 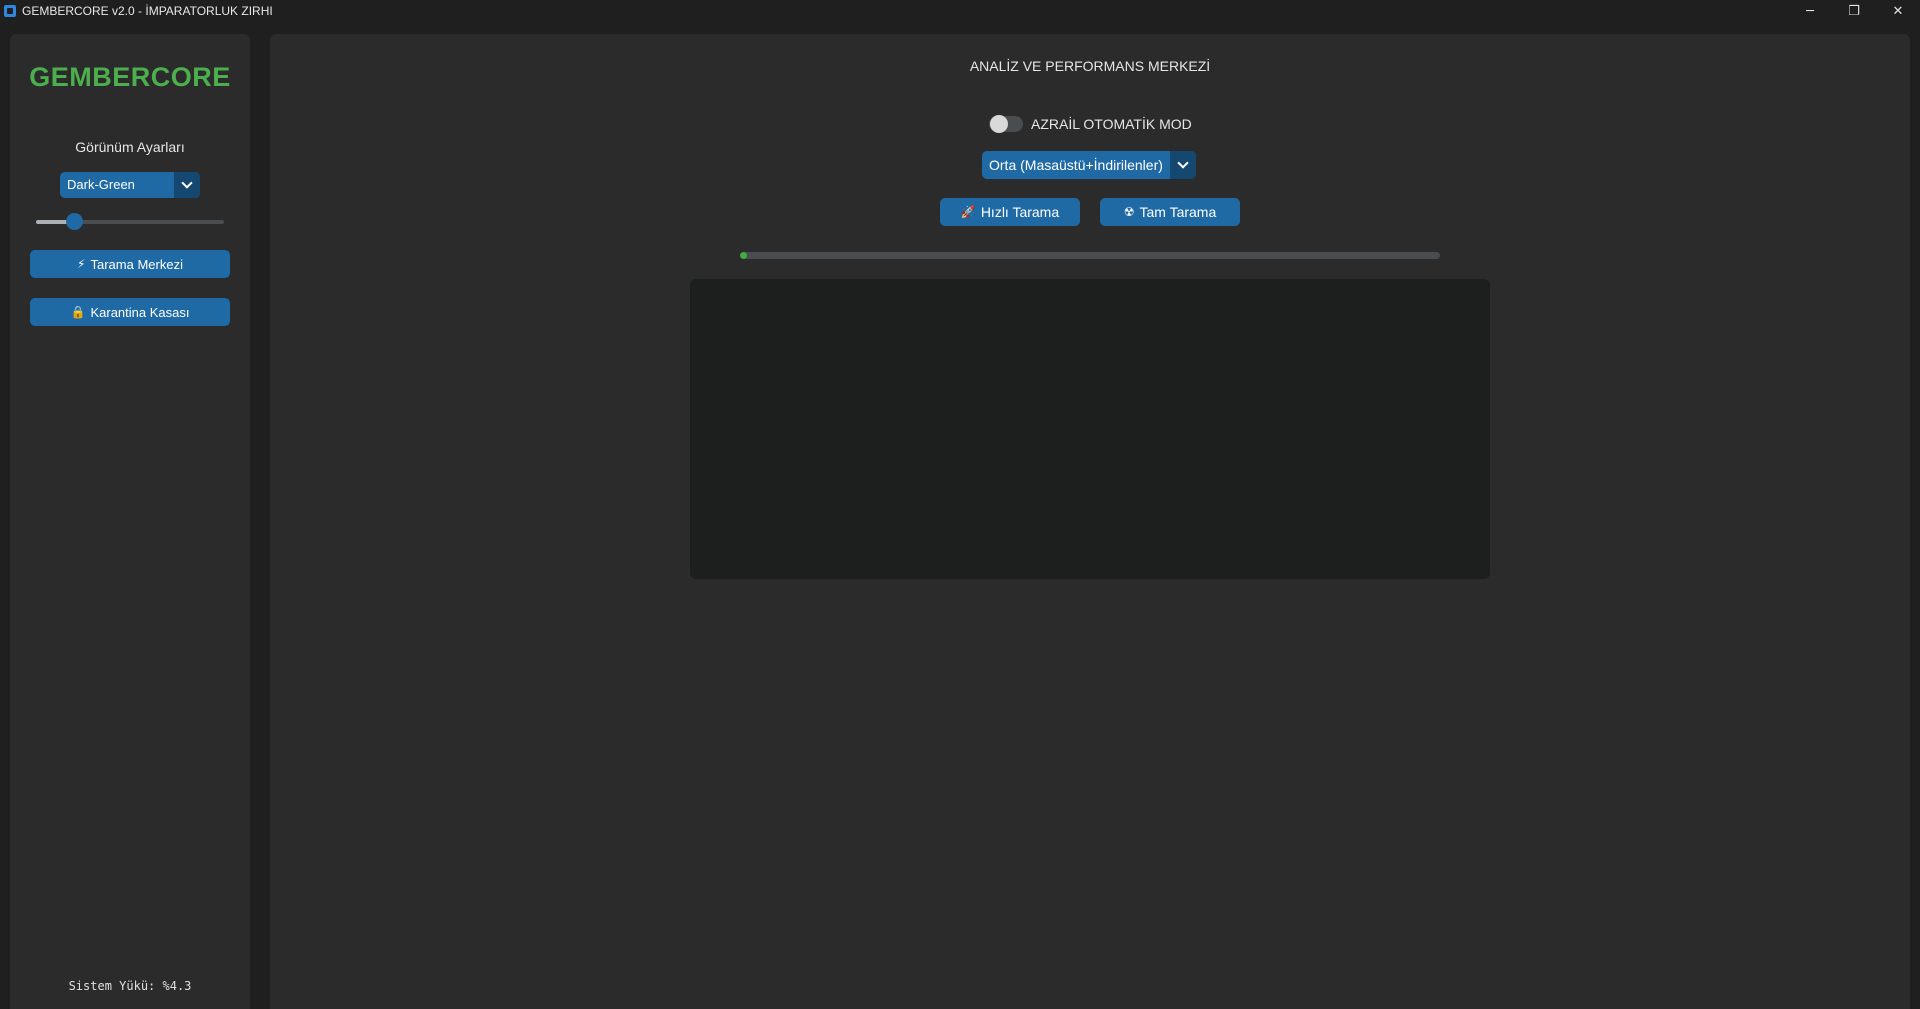 I want to click on slider-handle, so click(x=74, y=221).